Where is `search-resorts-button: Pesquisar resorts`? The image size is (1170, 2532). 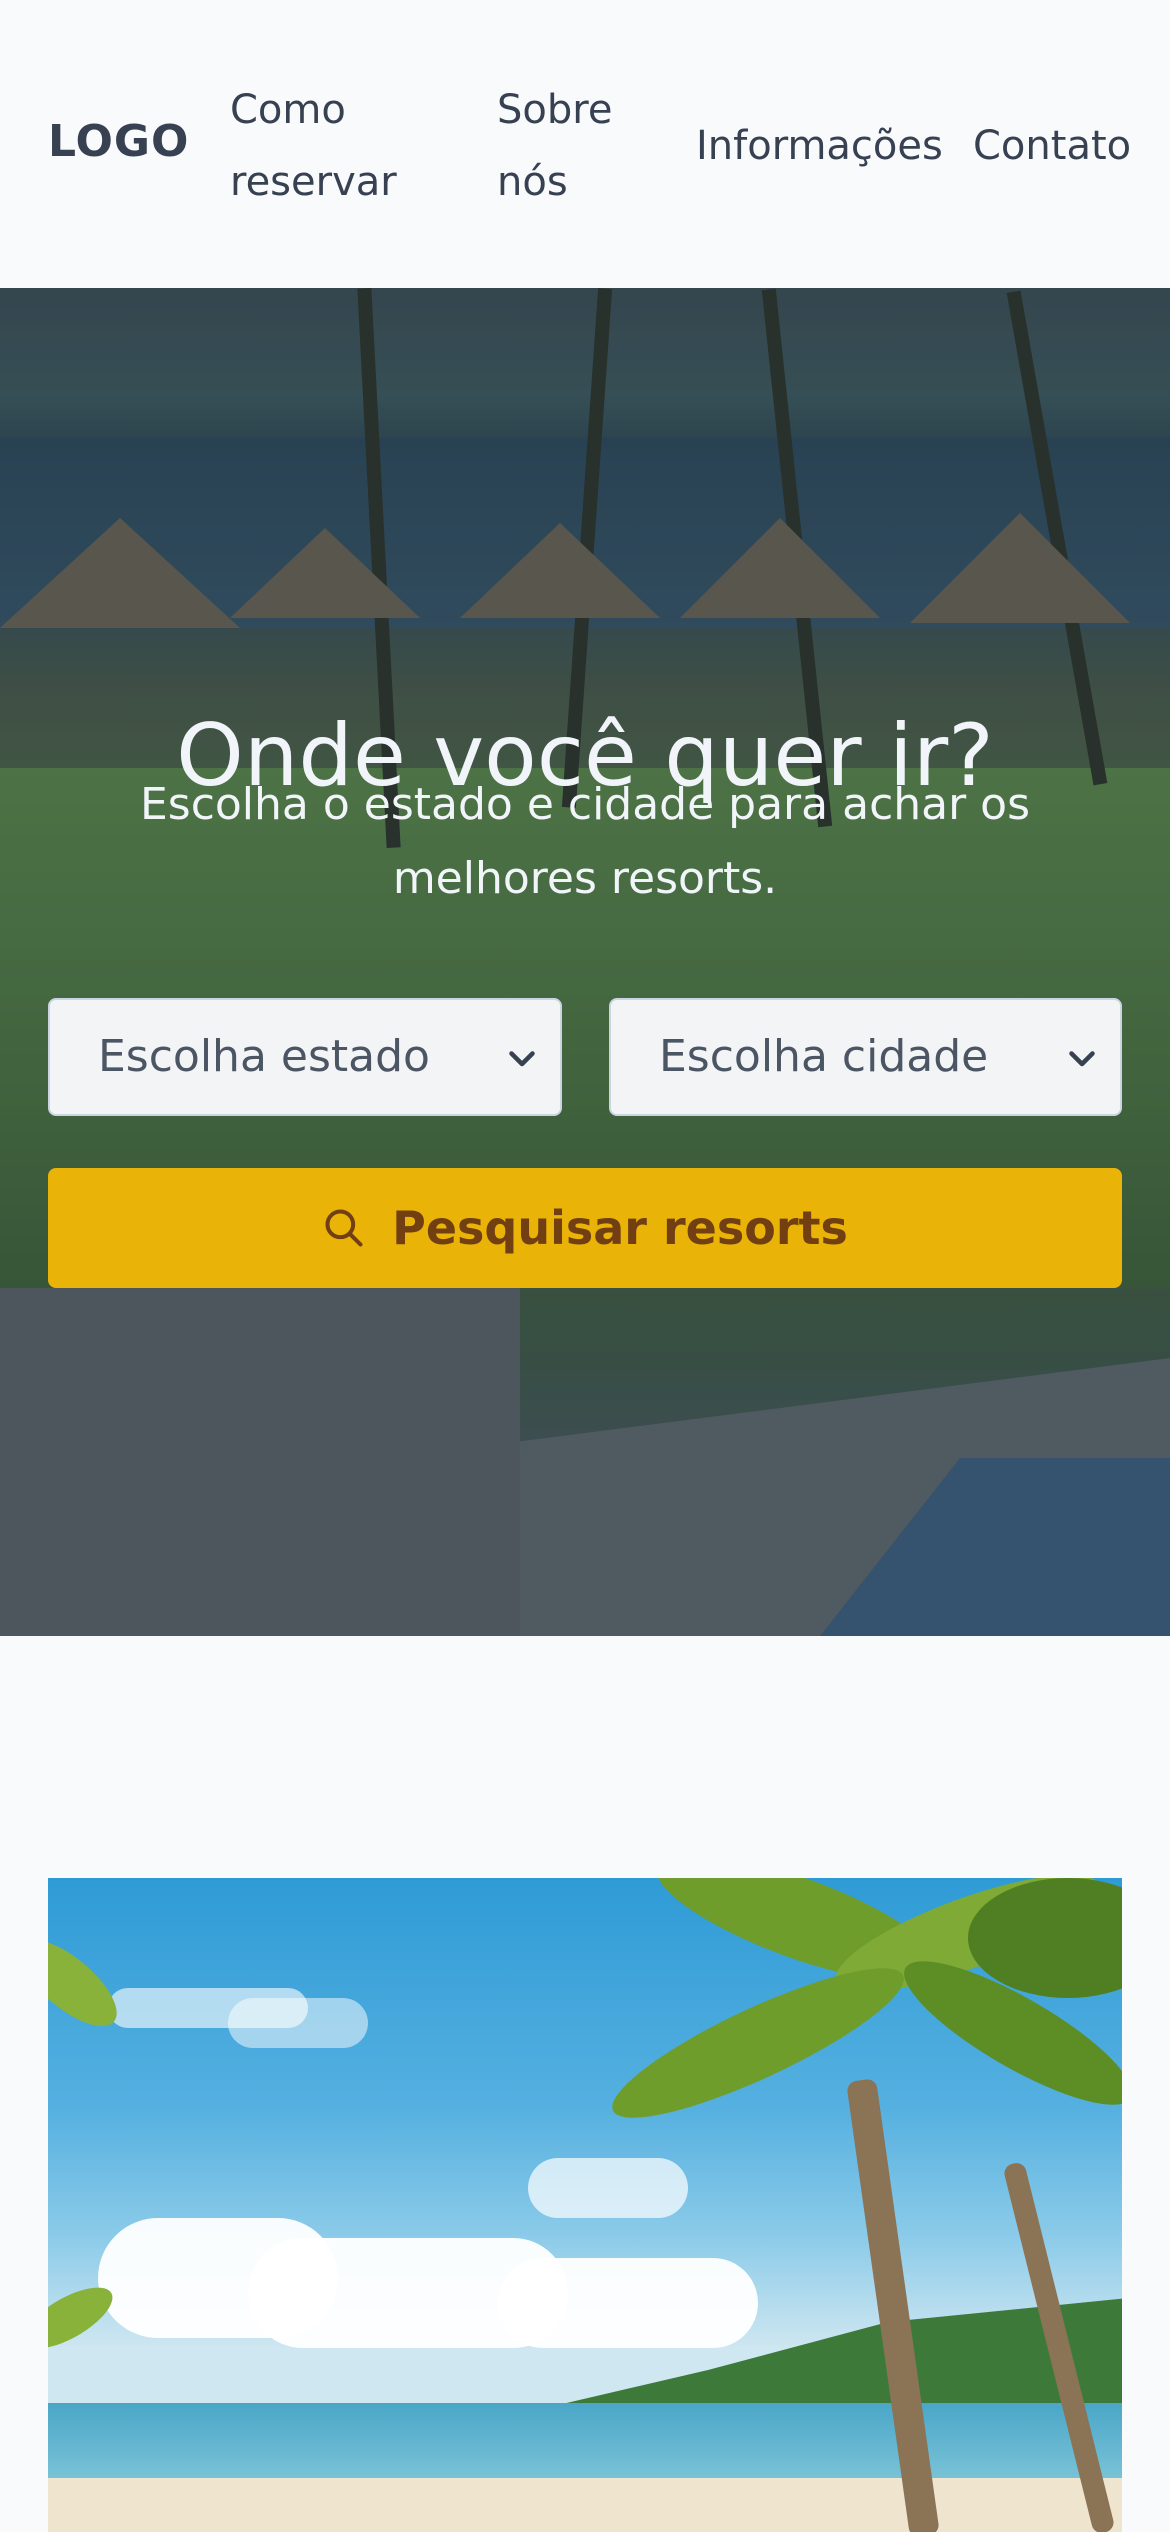
search-resorts-button: Pesquisar resorts is located at coordinates (585, 1228).